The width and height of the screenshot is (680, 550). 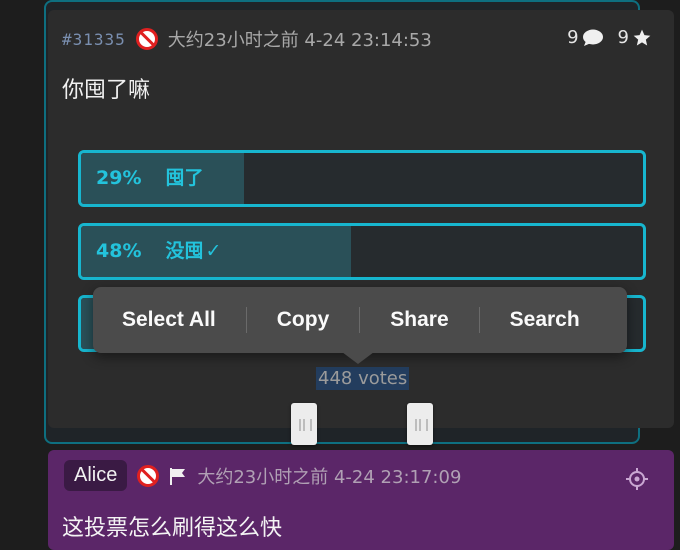 I want to click on menu-search: Search, so click(x=545, y=320).